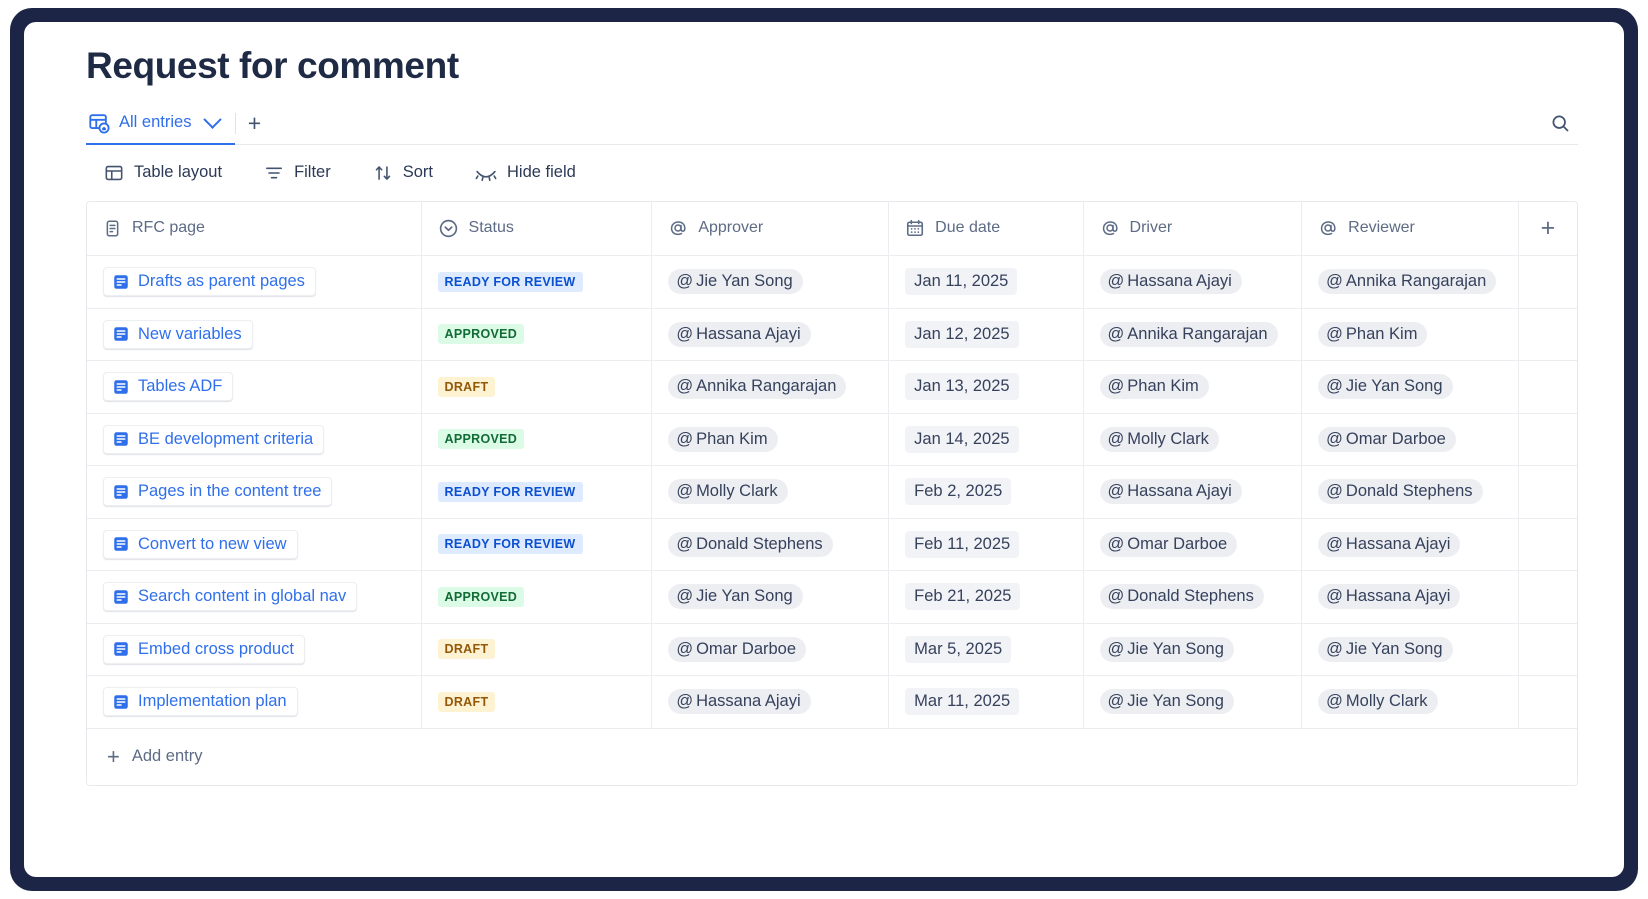  I want to click on mention-name: Jie Yan Song, so click(1394, 386).